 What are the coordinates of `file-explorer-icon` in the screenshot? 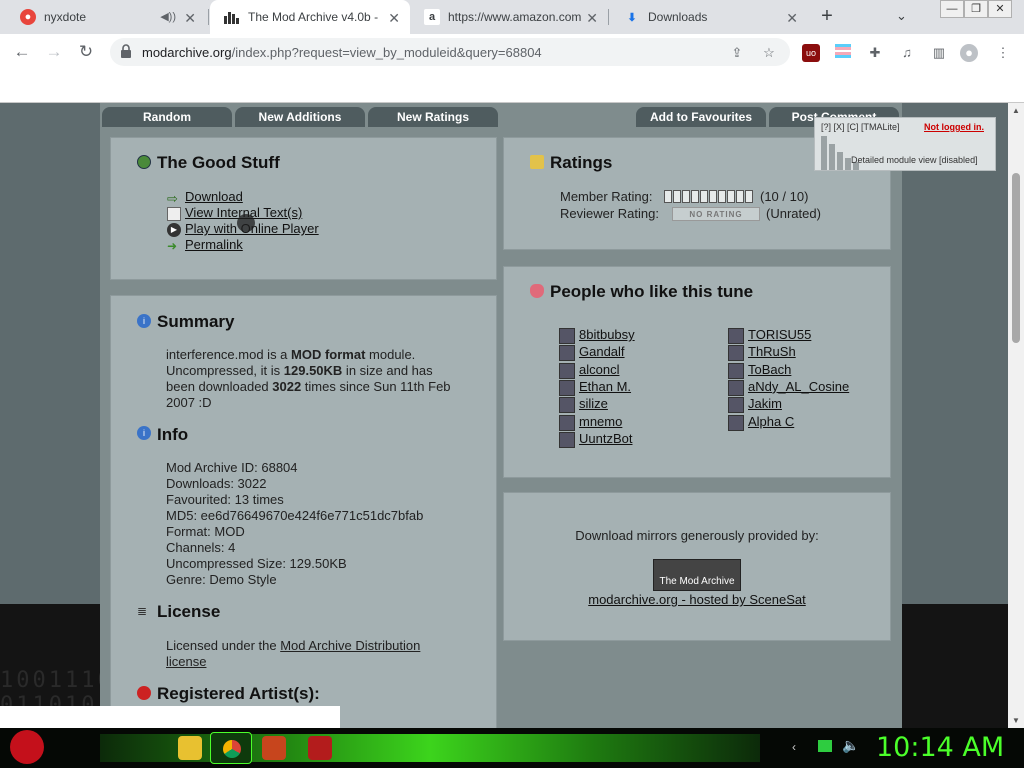 It's located at (190, 748).